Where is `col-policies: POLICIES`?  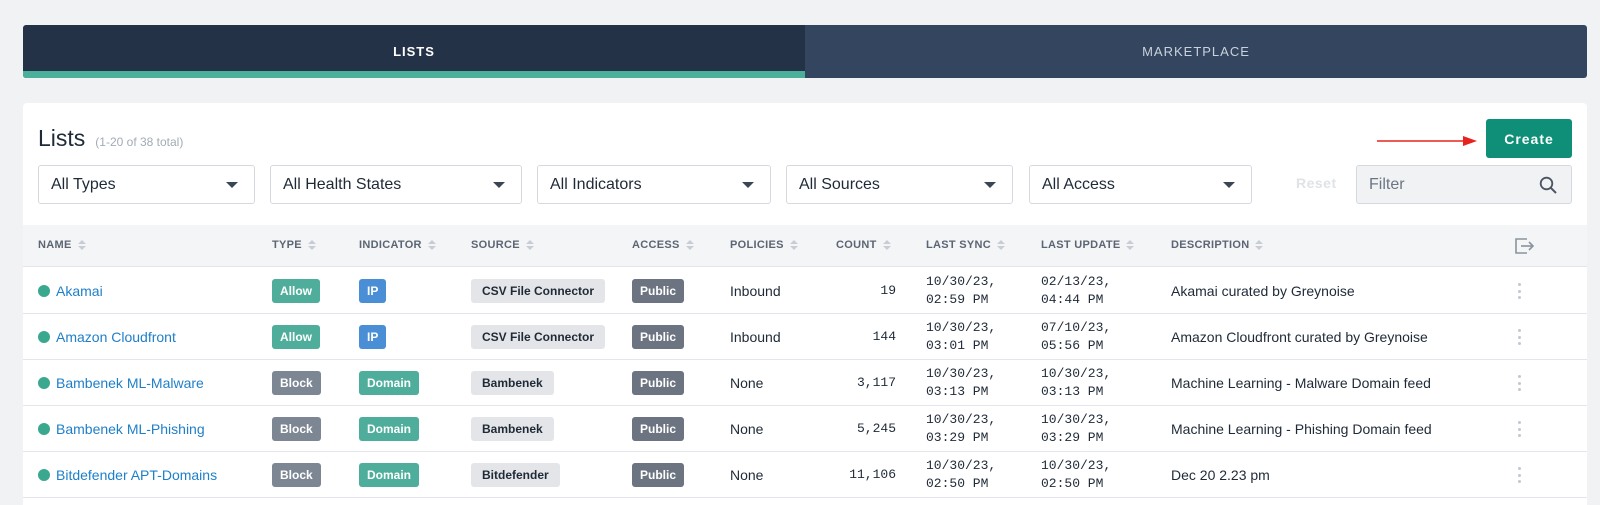
col-policies: POLICIES is located at coordinates (764, 245).